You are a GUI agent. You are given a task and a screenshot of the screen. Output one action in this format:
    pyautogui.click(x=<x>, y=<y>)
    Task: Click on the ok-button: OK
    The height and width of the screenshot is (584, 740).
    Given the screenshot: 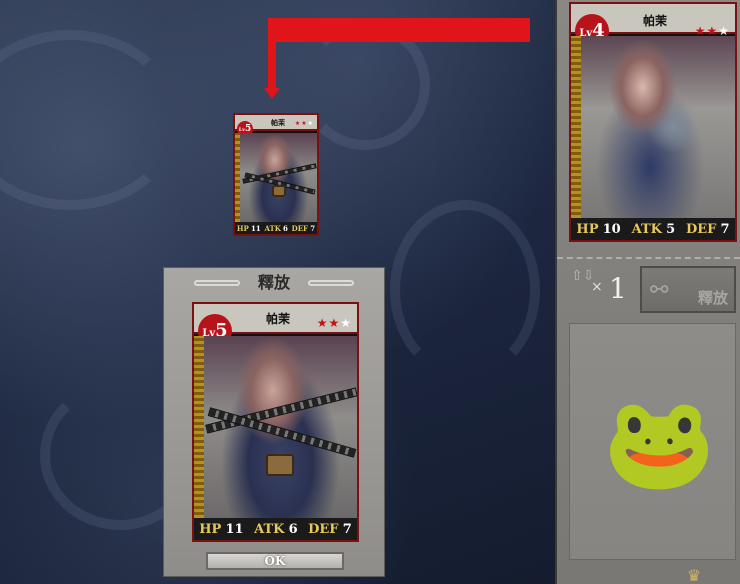 What is the action you would take?
    pyautogui.click(x=275, y=561)
    